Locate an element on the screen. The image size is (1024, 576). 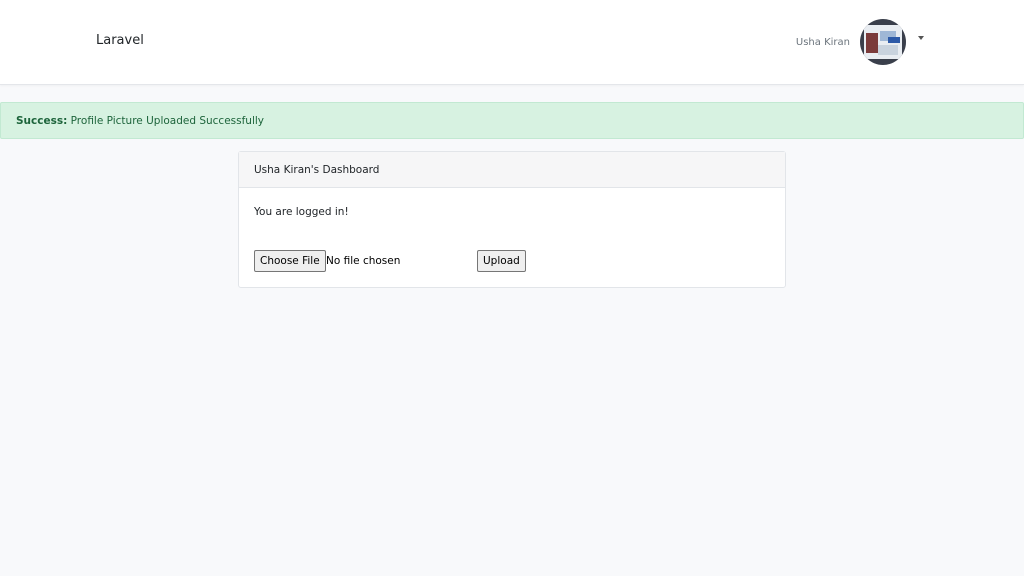
top-navbar: Laravel Usha Kiran is located at coordinates (512, 42).